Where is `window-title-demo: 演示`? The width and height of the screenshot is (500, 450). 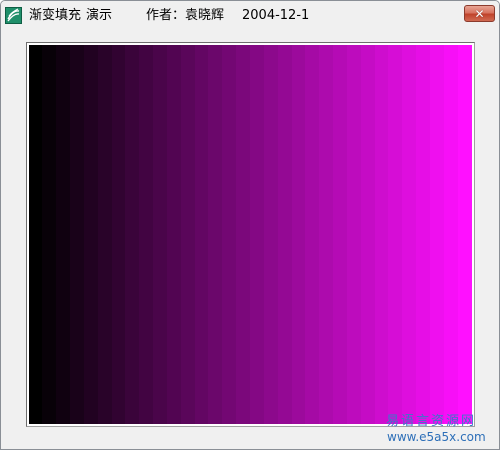 window-title-demo: 演示 is located at coordinates (99, 15).